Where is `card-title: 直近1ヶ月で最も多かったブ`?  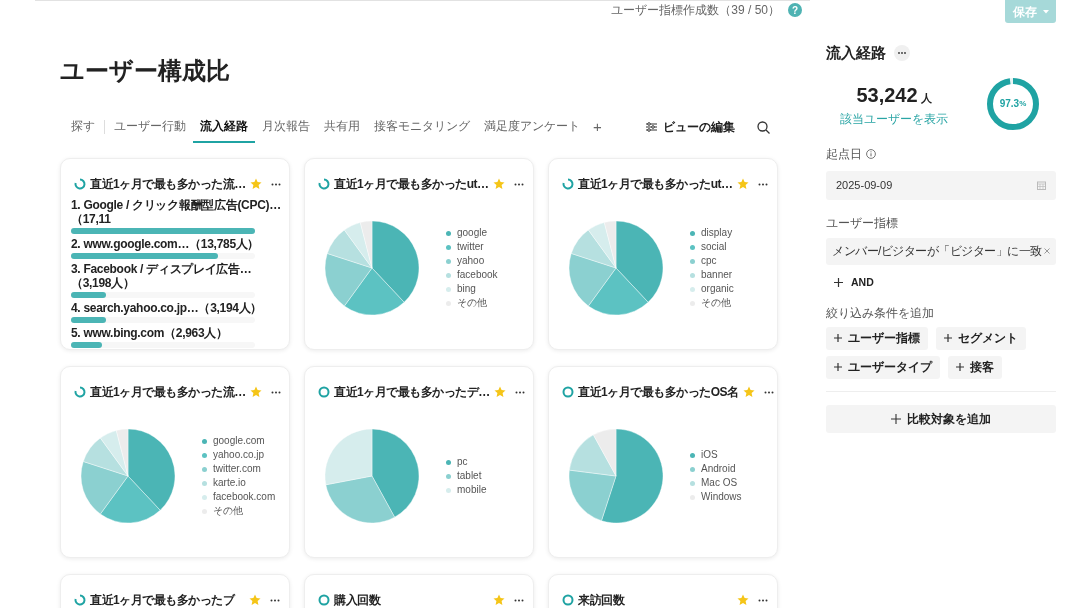 card-title: 直近1ヶ月で最も多かったブ is located at coordinates (163, 600).